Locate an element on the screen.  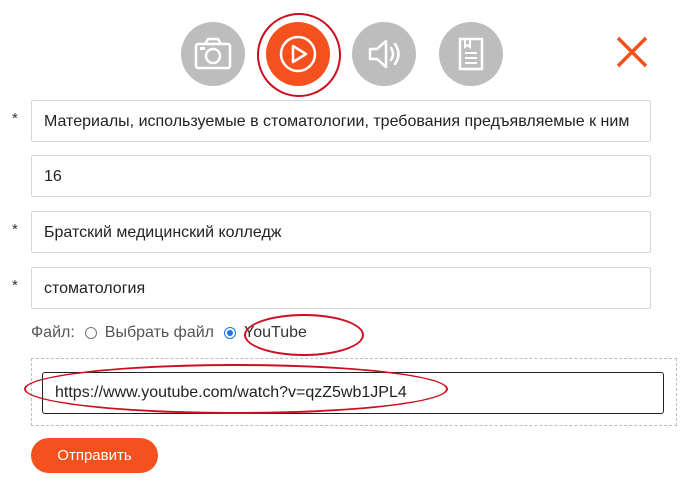
play-icon is located at coordinates (298, 54).